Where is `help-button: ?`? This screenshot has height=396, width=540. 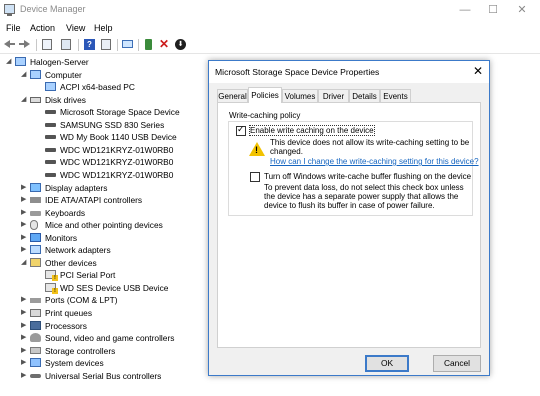
help-button: ? is located at coordinates (89, 44).